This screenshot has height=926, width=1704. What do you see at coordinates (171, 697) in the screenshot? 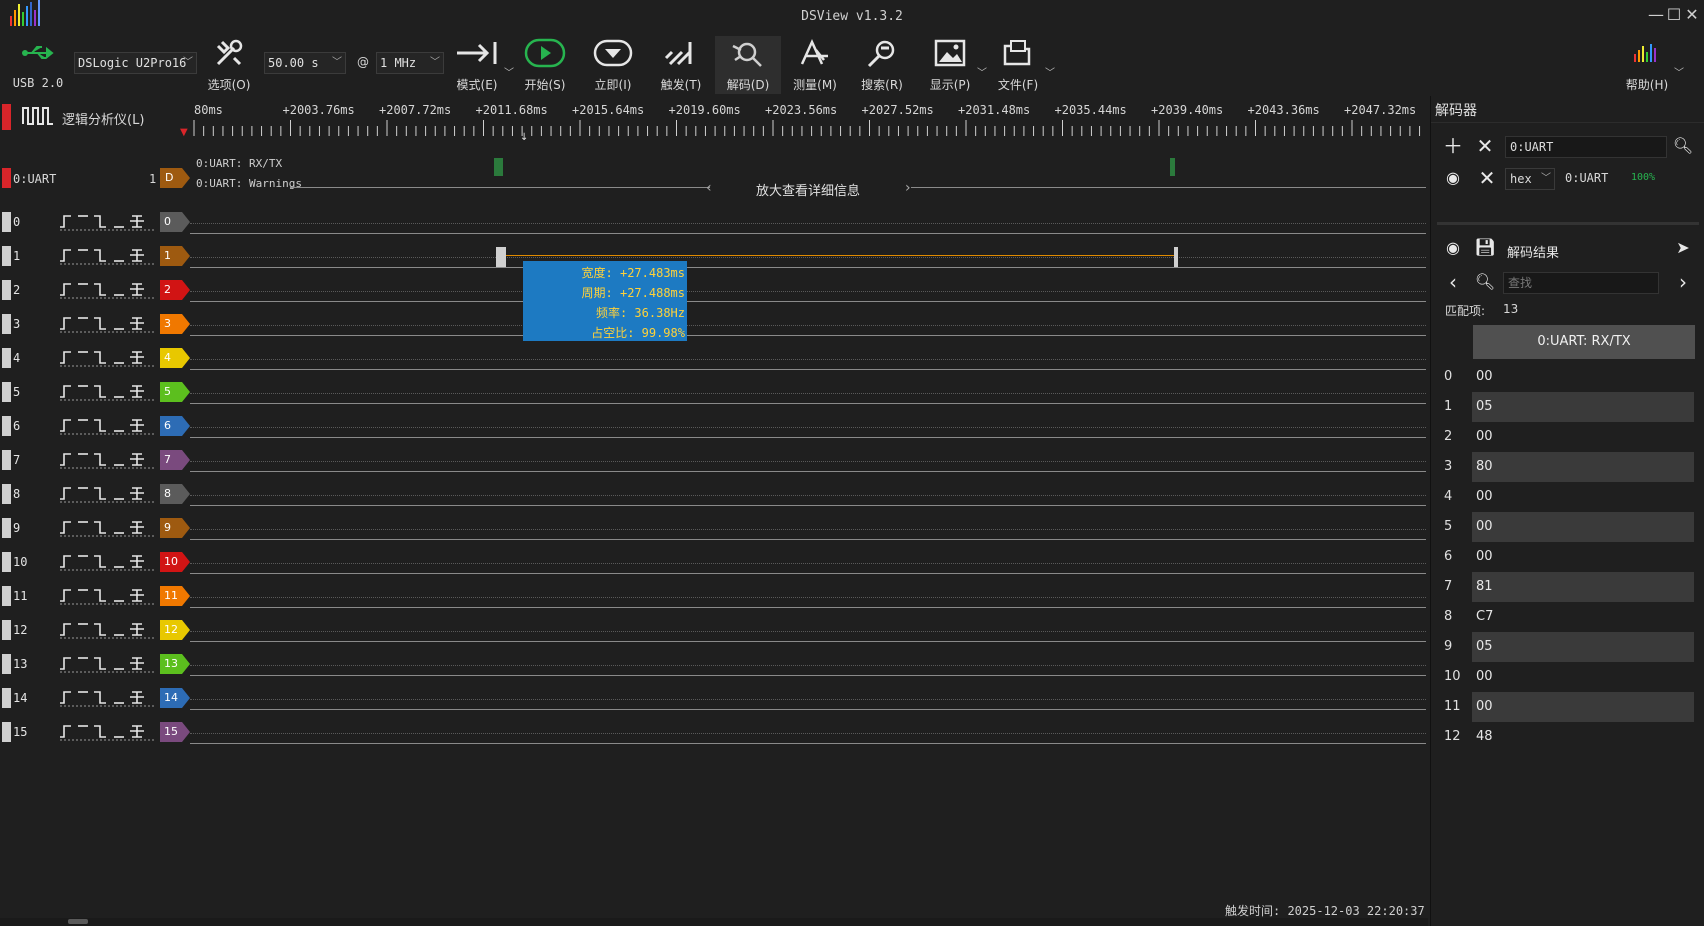
I see `channel-tag: 14` at bounding box center [171, 697].